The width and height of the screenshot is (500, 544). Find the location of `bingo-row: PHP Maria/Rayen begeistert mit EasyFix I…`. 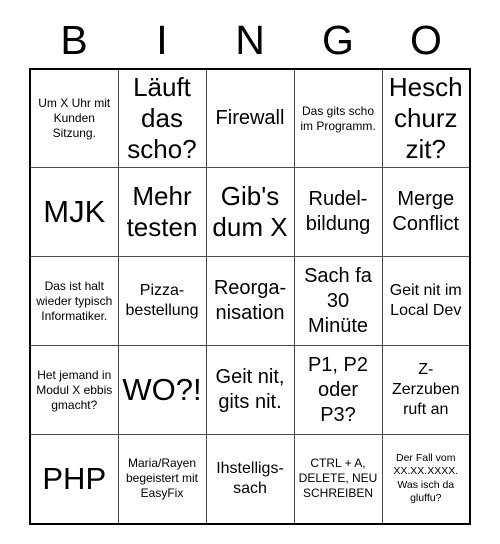

bingo-row: PHP Maria/Rayen begeistert mit EasyFix I… is located at coordinates (250, 479).